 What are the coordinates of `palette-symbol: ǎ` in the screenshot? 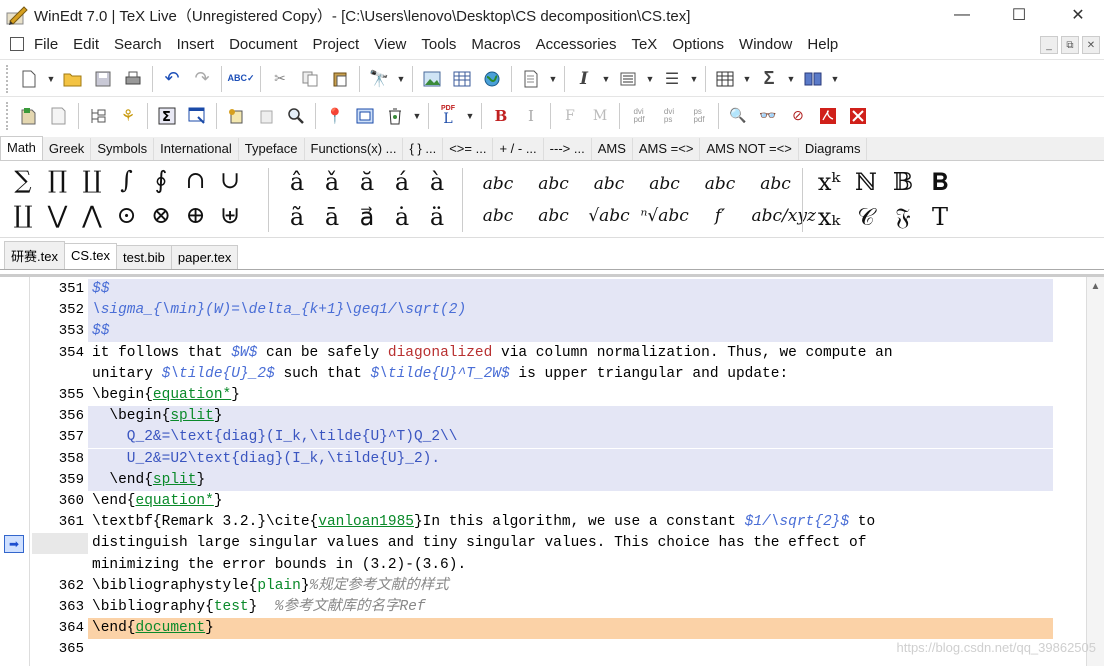 It's located at (332, 182).